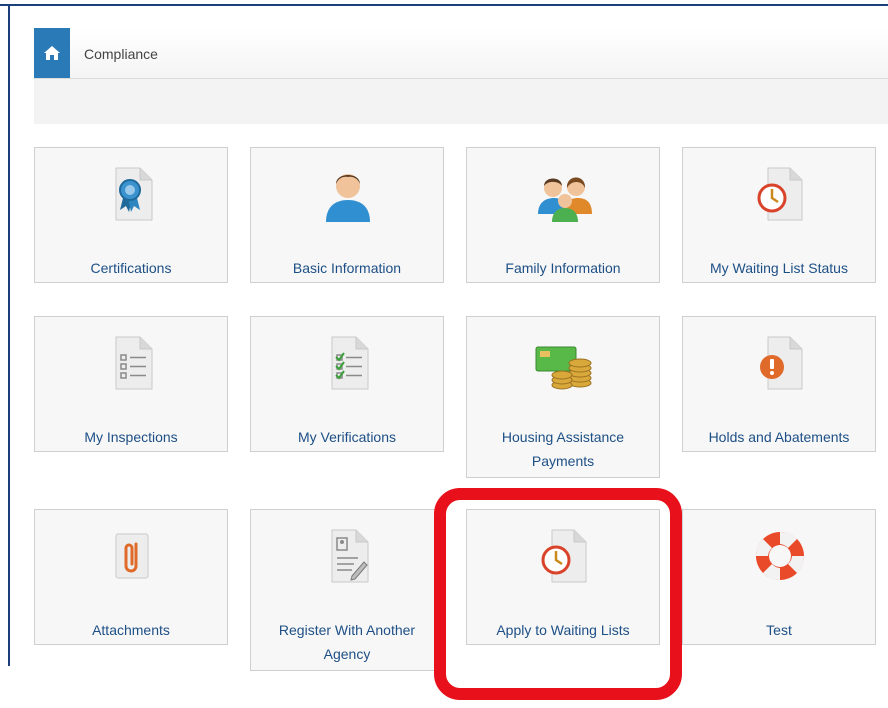  What do you see at coordinates (780, 556) in the screenshot?
I see `life-ring-icon` at bounding box center [780, 556].